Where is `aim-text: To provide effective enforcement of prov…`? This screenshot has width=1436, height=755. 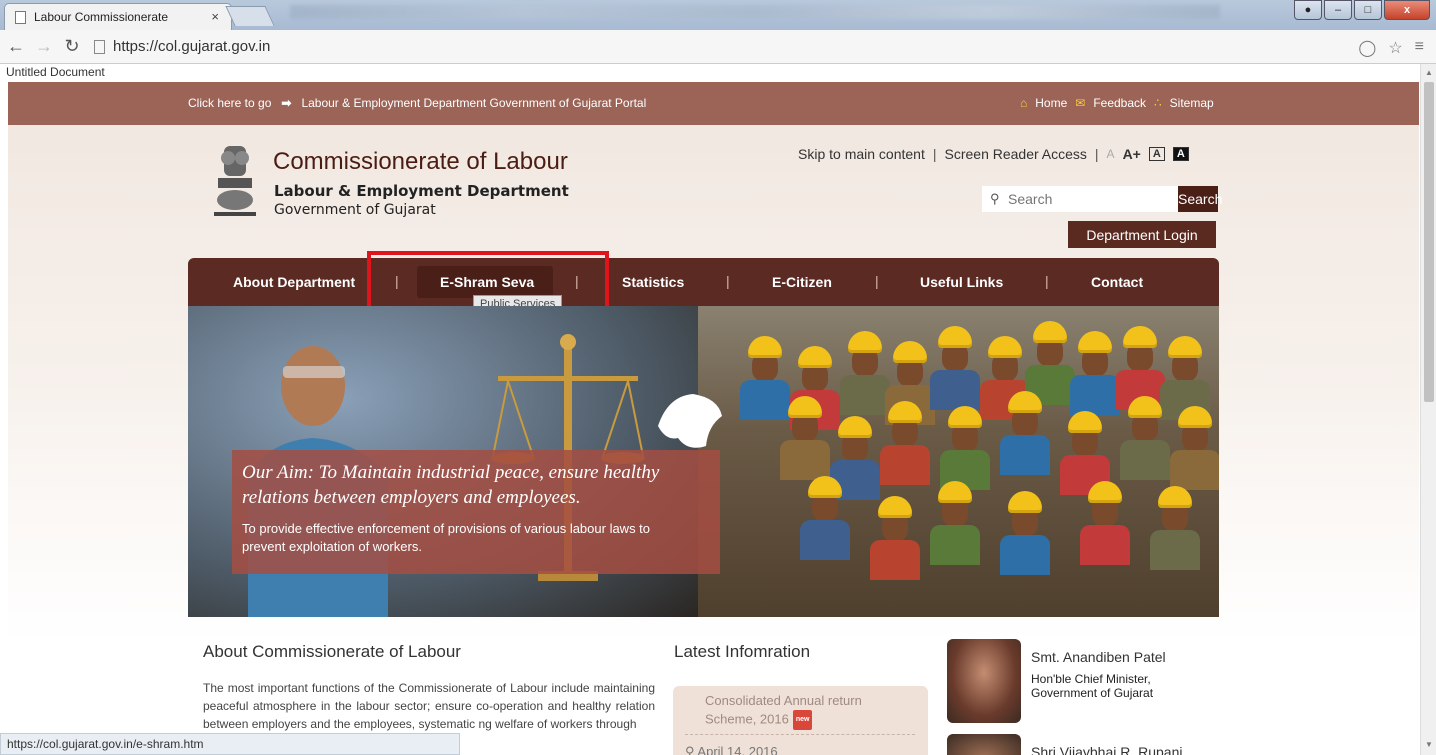
aim-text: To provide effective enforcement of prov… is located at coordinates (446, 537).